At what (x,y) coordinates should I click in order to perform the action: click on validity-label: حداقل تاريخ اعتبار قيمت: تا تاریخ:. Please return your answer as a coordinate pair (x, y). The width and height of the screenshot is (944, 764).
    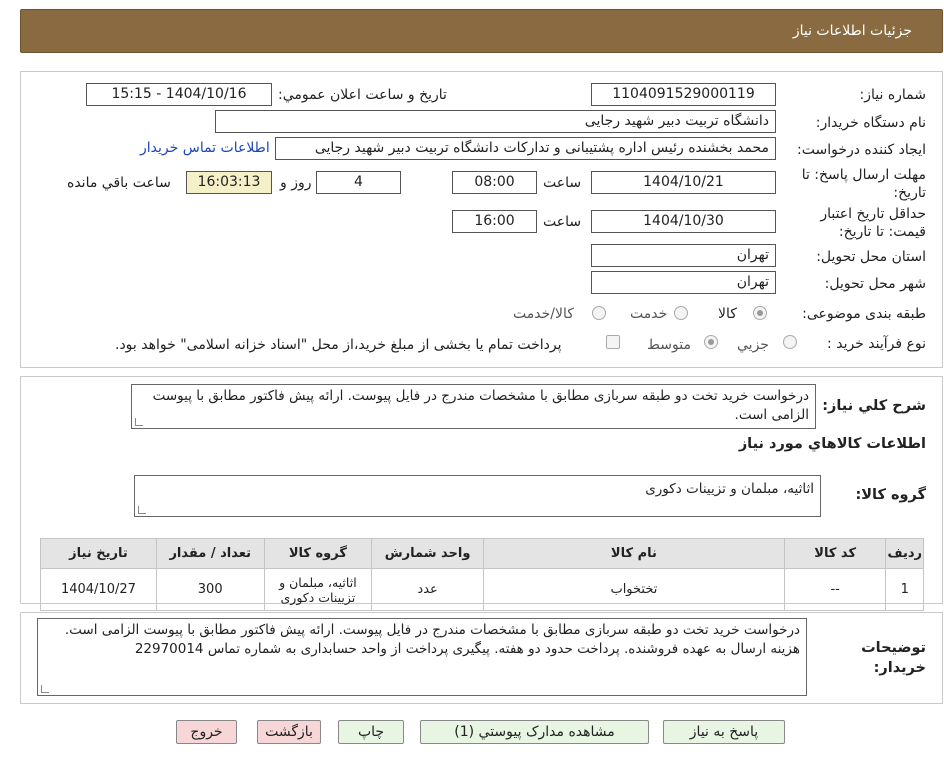
    Looking at the image, I should click on (873, 223).